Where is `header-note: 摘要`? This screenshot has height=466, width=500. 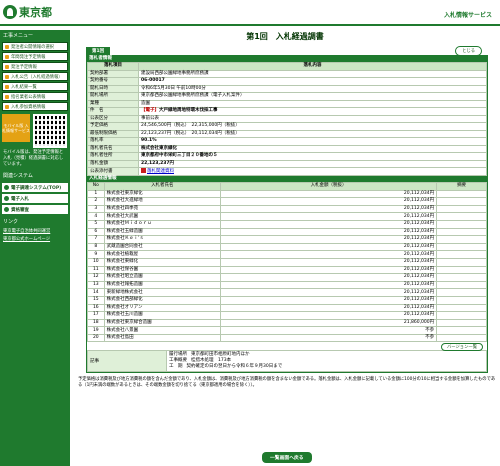 header-note: 摘要 is located at coordinates (461, 186).